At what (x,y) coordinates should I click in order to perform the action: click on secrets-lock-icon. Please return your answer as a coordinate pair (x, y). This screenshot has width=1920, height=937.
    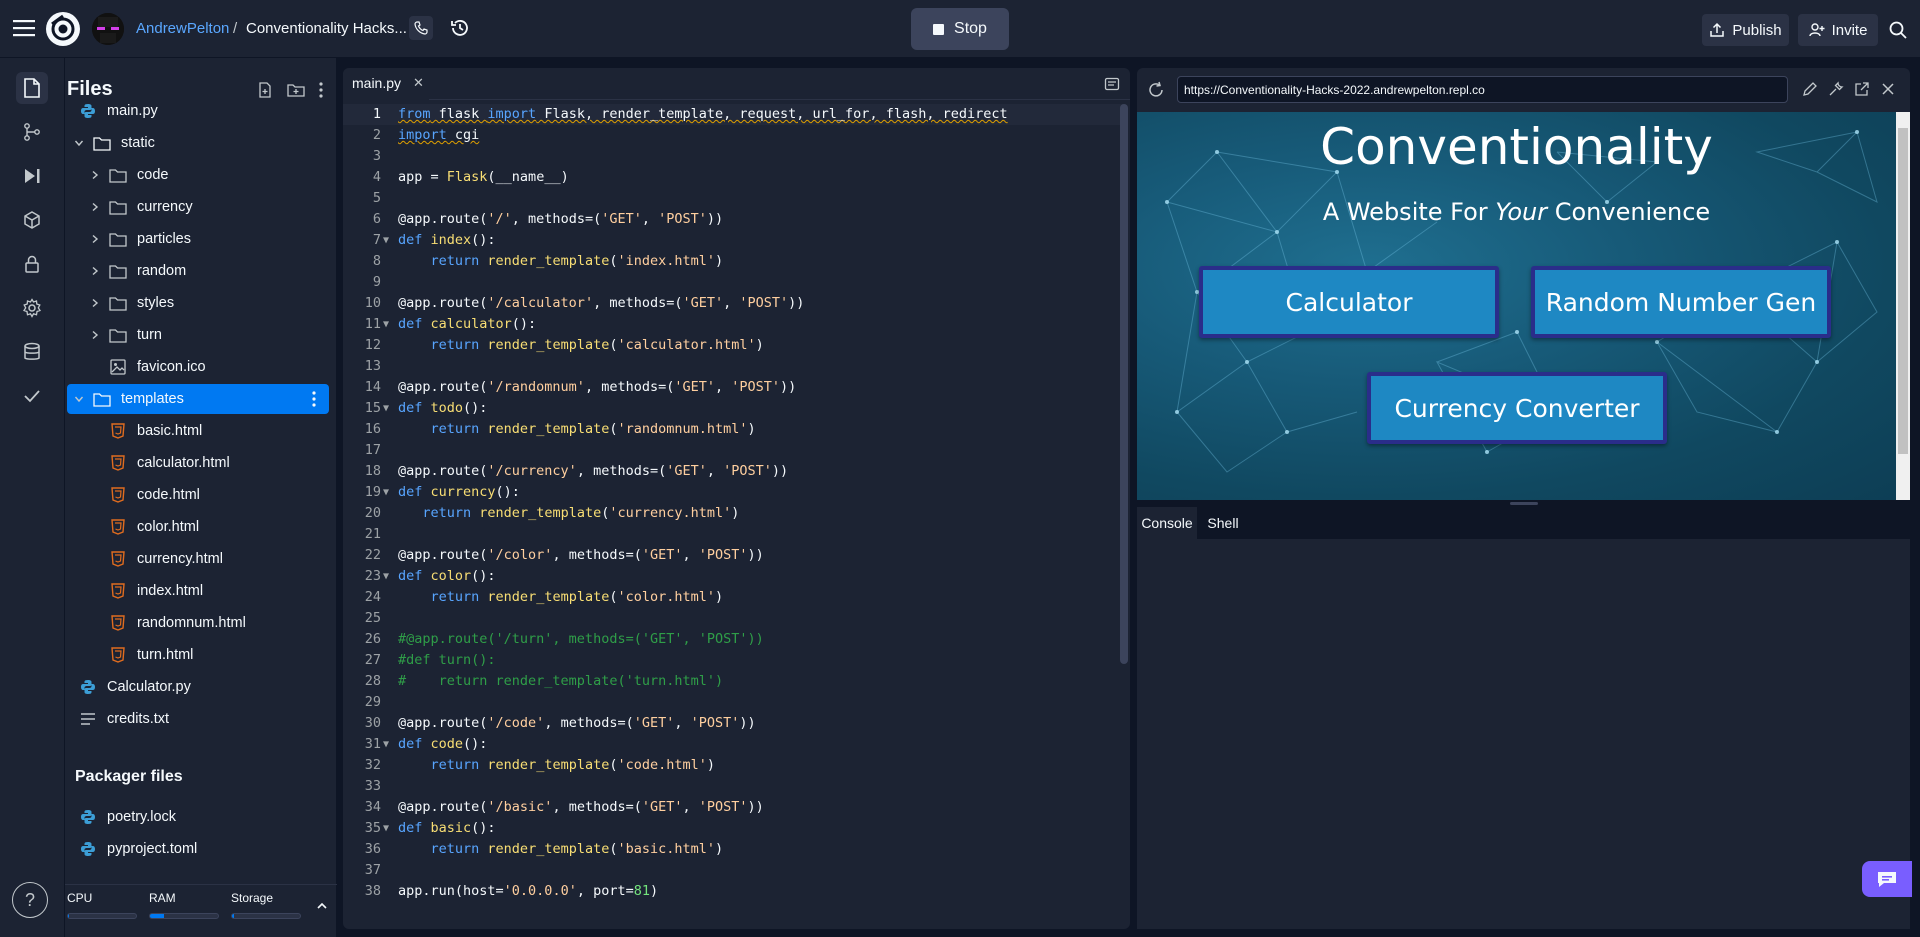
    Looking at the image, I should click on (32, 264).